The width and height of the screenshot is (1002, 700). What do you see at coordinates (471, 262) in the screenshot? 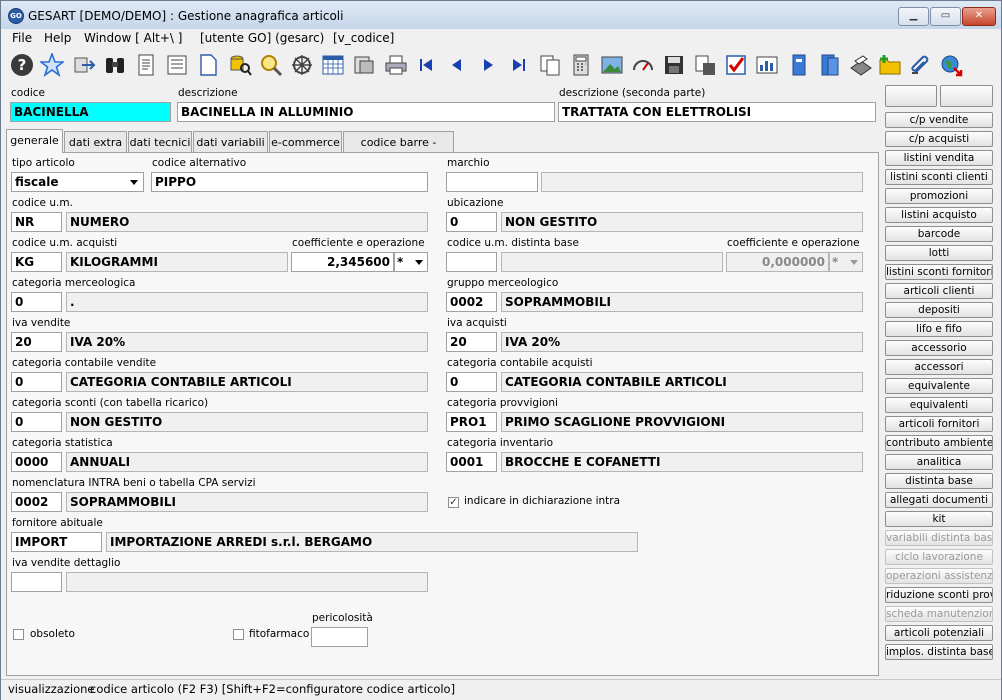
I see `codice-um-distinta-input` at bounding box center [471, 262].